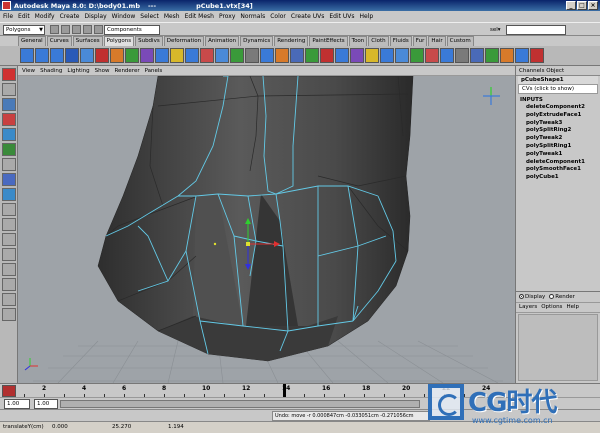  I want to click on shelf-harden-icon, so click(402, 55).